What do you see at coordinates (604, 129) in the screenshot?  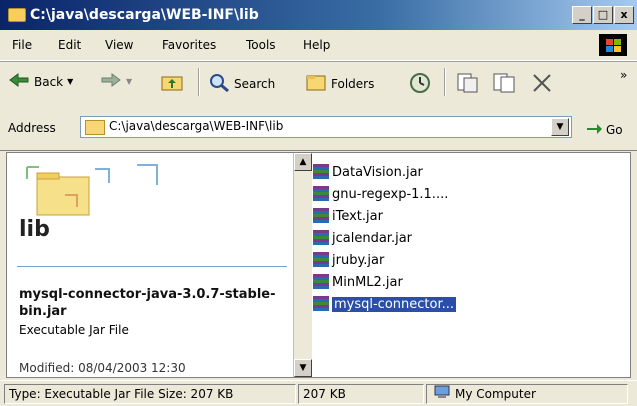 I see `go-button: Go` at bounding box center [604, 129].